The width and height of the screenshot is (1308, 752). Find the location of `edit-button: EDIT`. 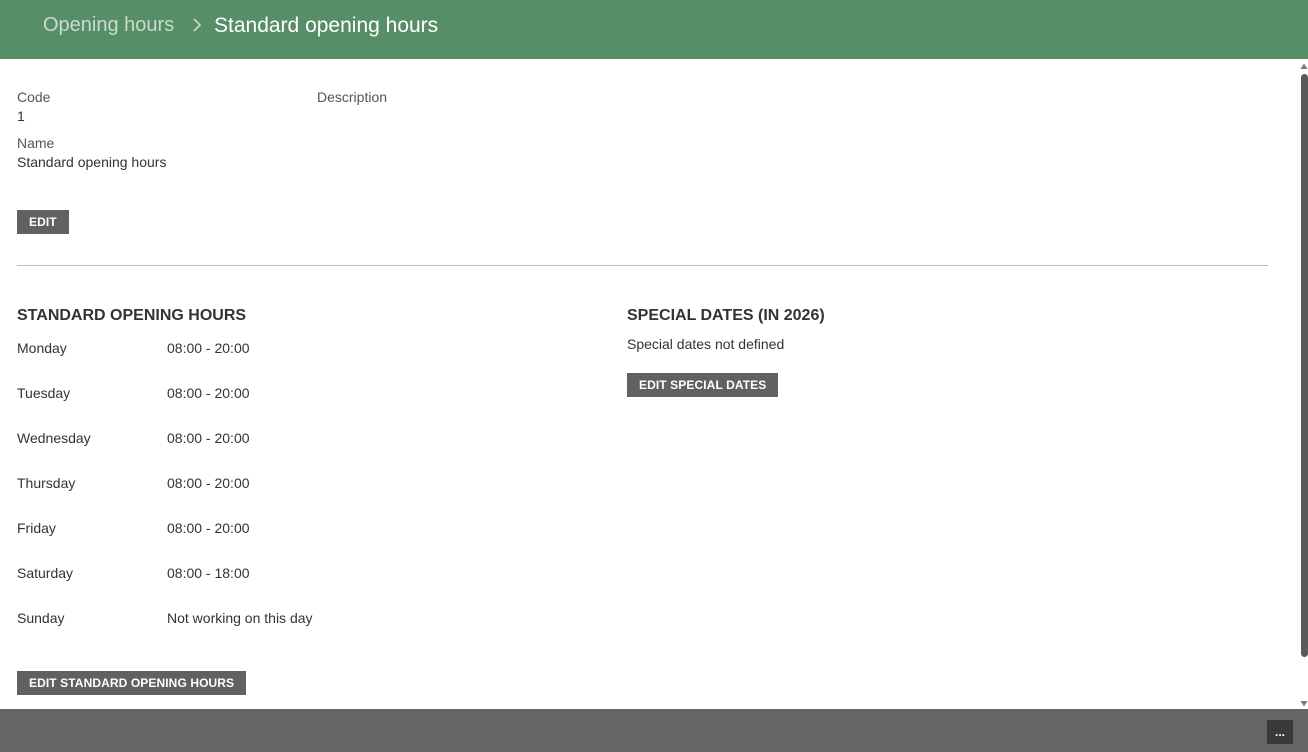

edit-button: EDIT is located at coordinates (43, 222).